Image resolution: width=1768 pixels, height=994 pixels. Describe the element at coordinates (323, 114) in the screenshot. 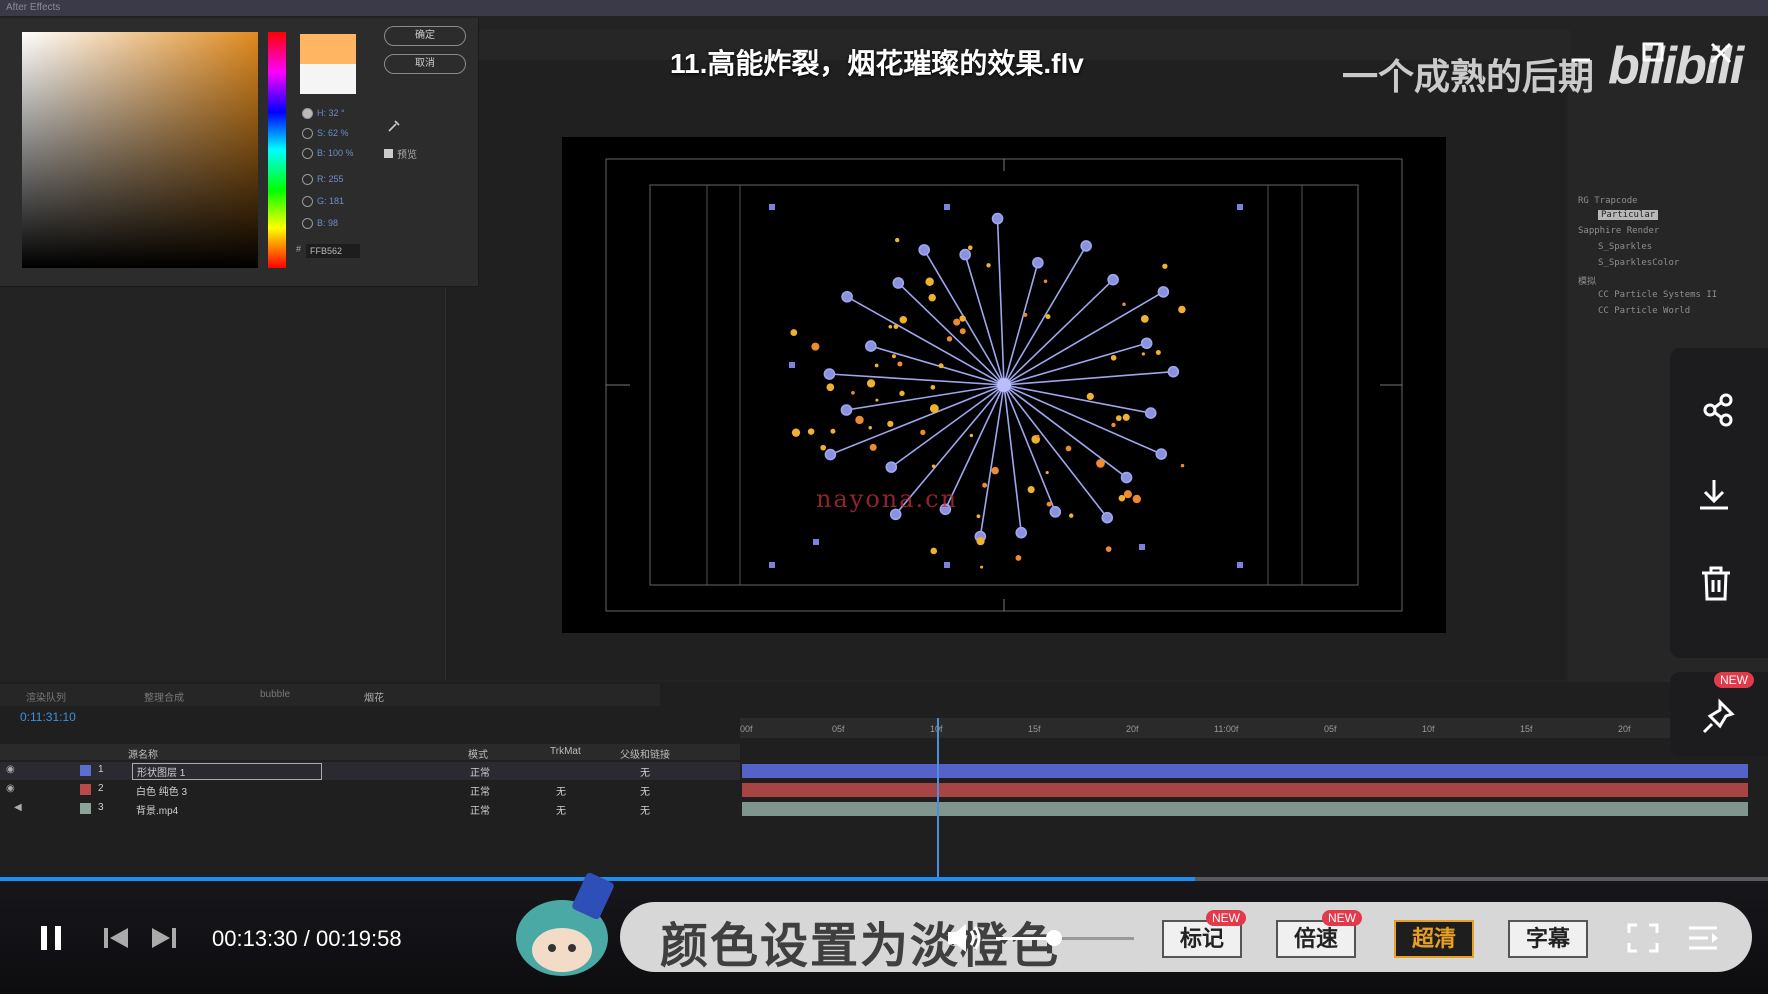

I see `hue-value-row: H: 32 °` at that location.